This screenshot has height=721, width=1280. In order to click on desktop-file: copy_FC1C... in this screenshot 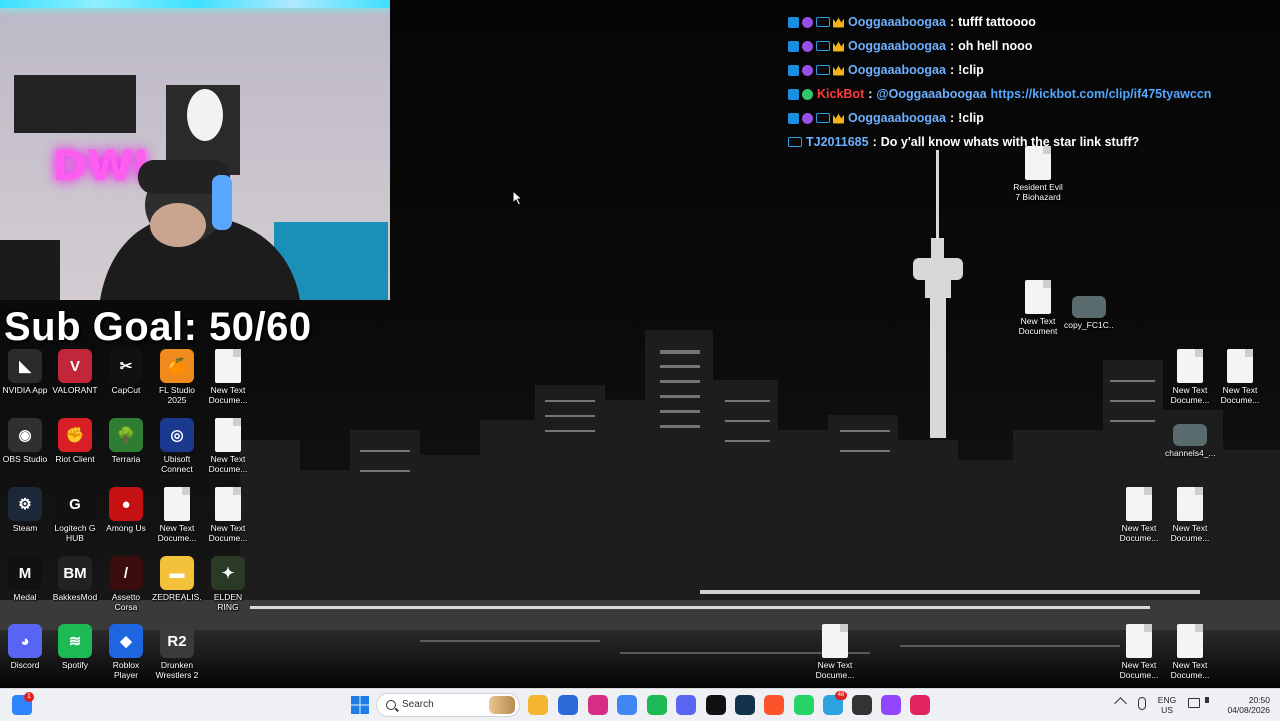, I will do `click(1089, 310)`.